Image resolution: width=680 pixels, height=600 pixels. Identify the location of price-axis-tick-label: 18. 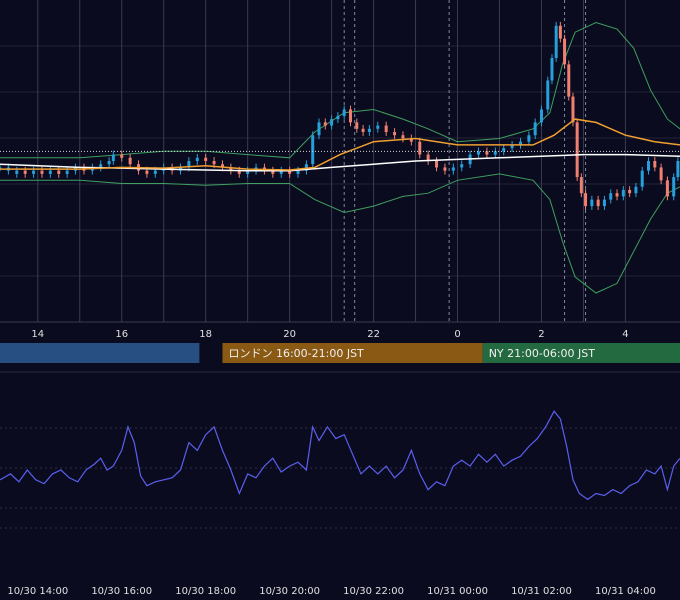
(205, 334).